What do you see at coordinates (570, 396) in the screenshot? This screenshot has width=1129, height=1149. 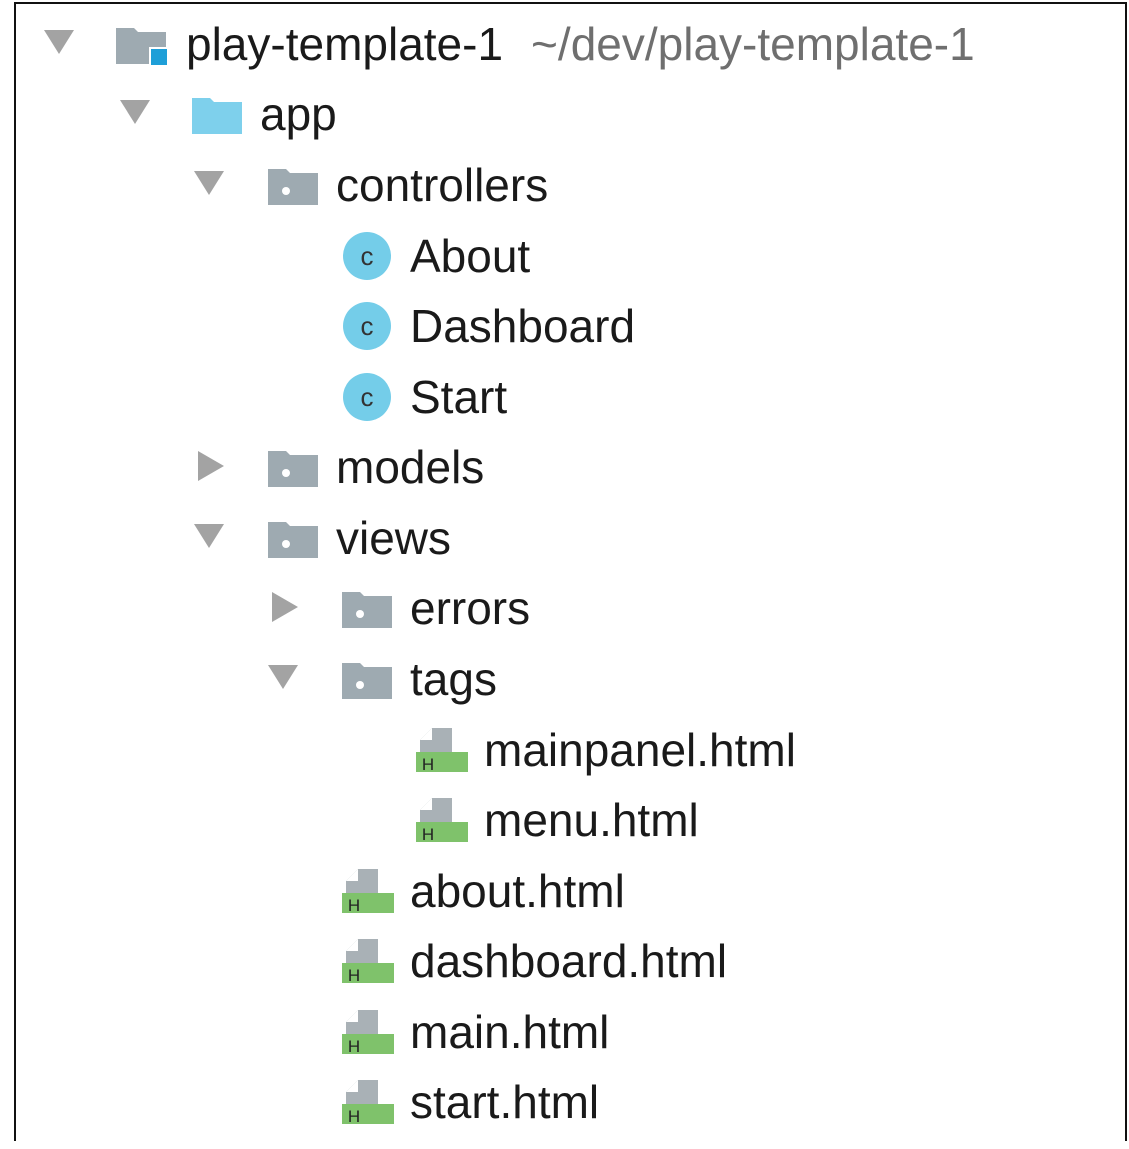 I see `tree-row-start-class: c Start` at bounding box center [570, 396].